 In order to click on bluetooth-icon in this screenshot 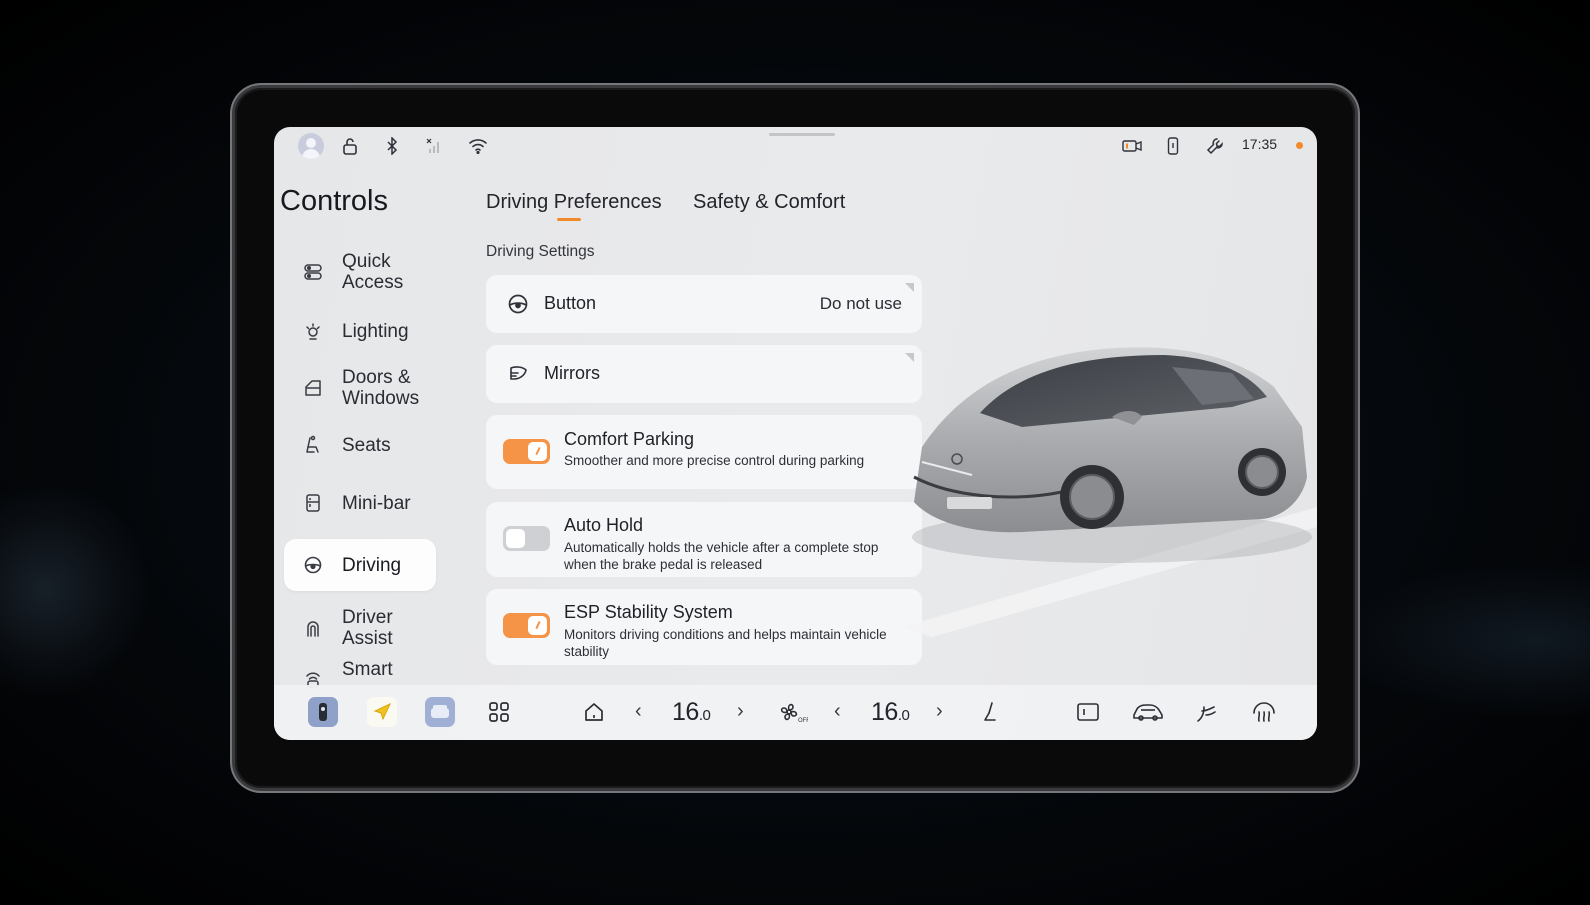, I will do `click(392, 146)`.